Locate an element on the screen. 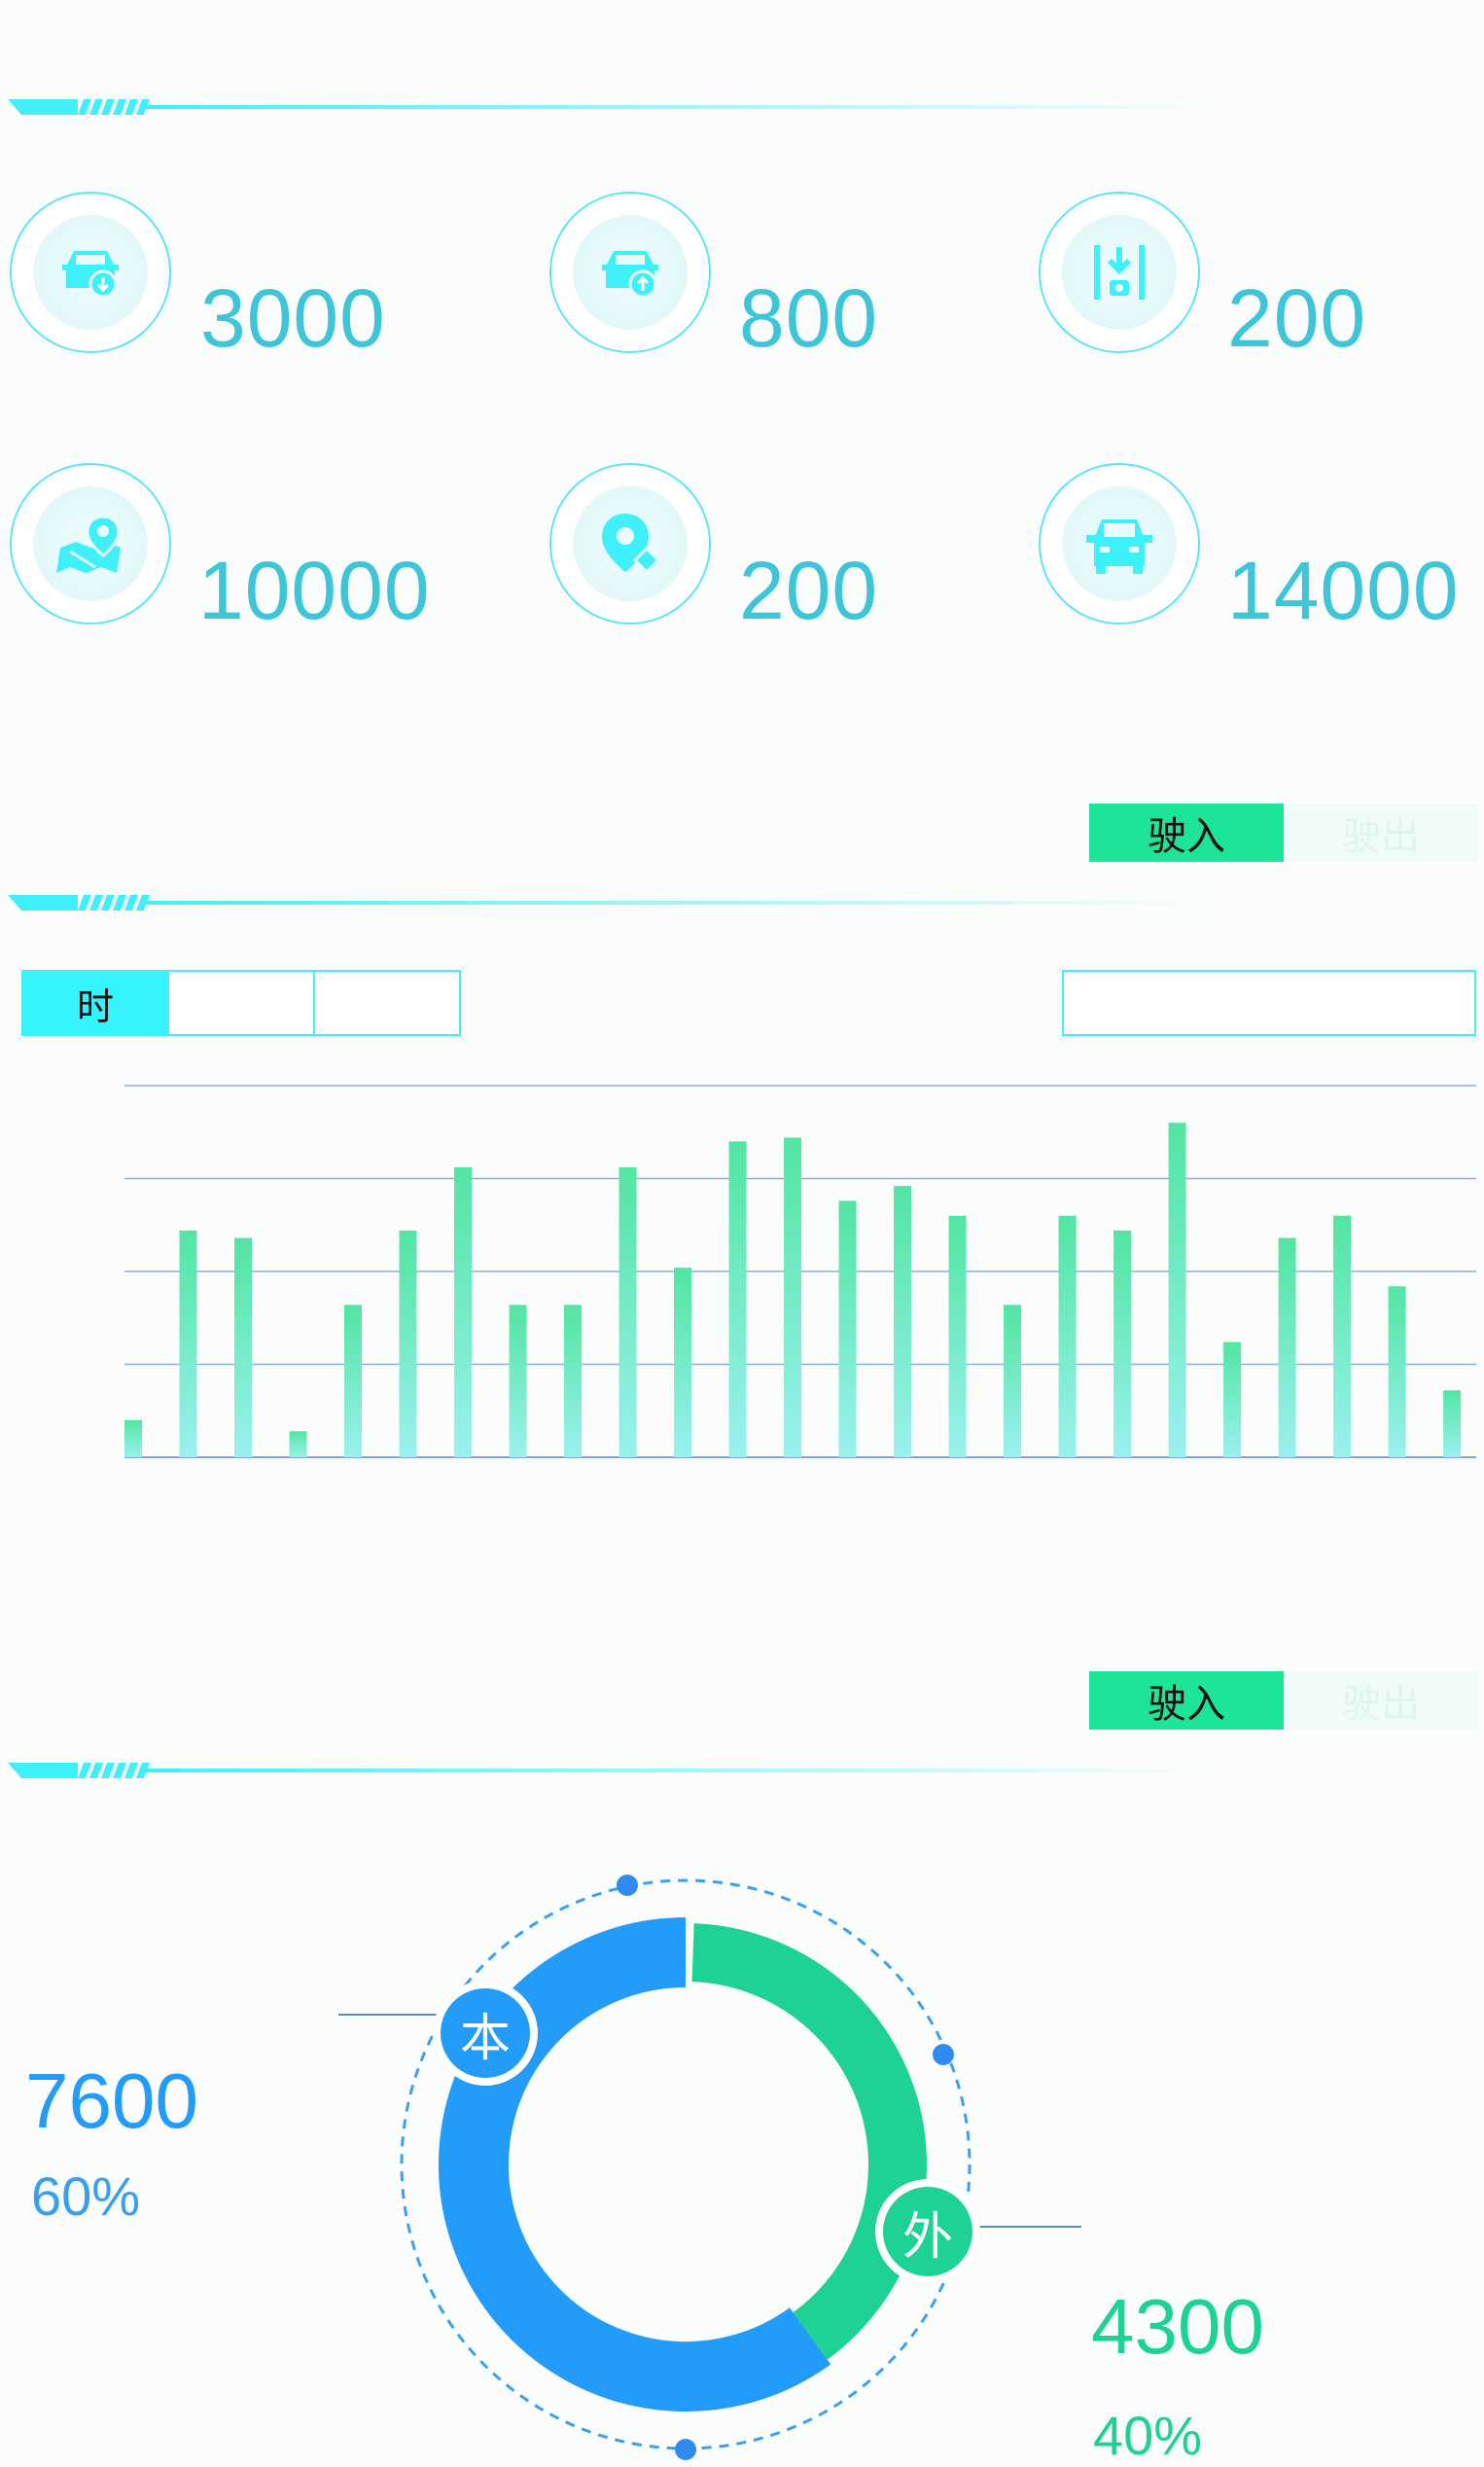  stat-value-1: 800 is located at coordinates (809, 318).